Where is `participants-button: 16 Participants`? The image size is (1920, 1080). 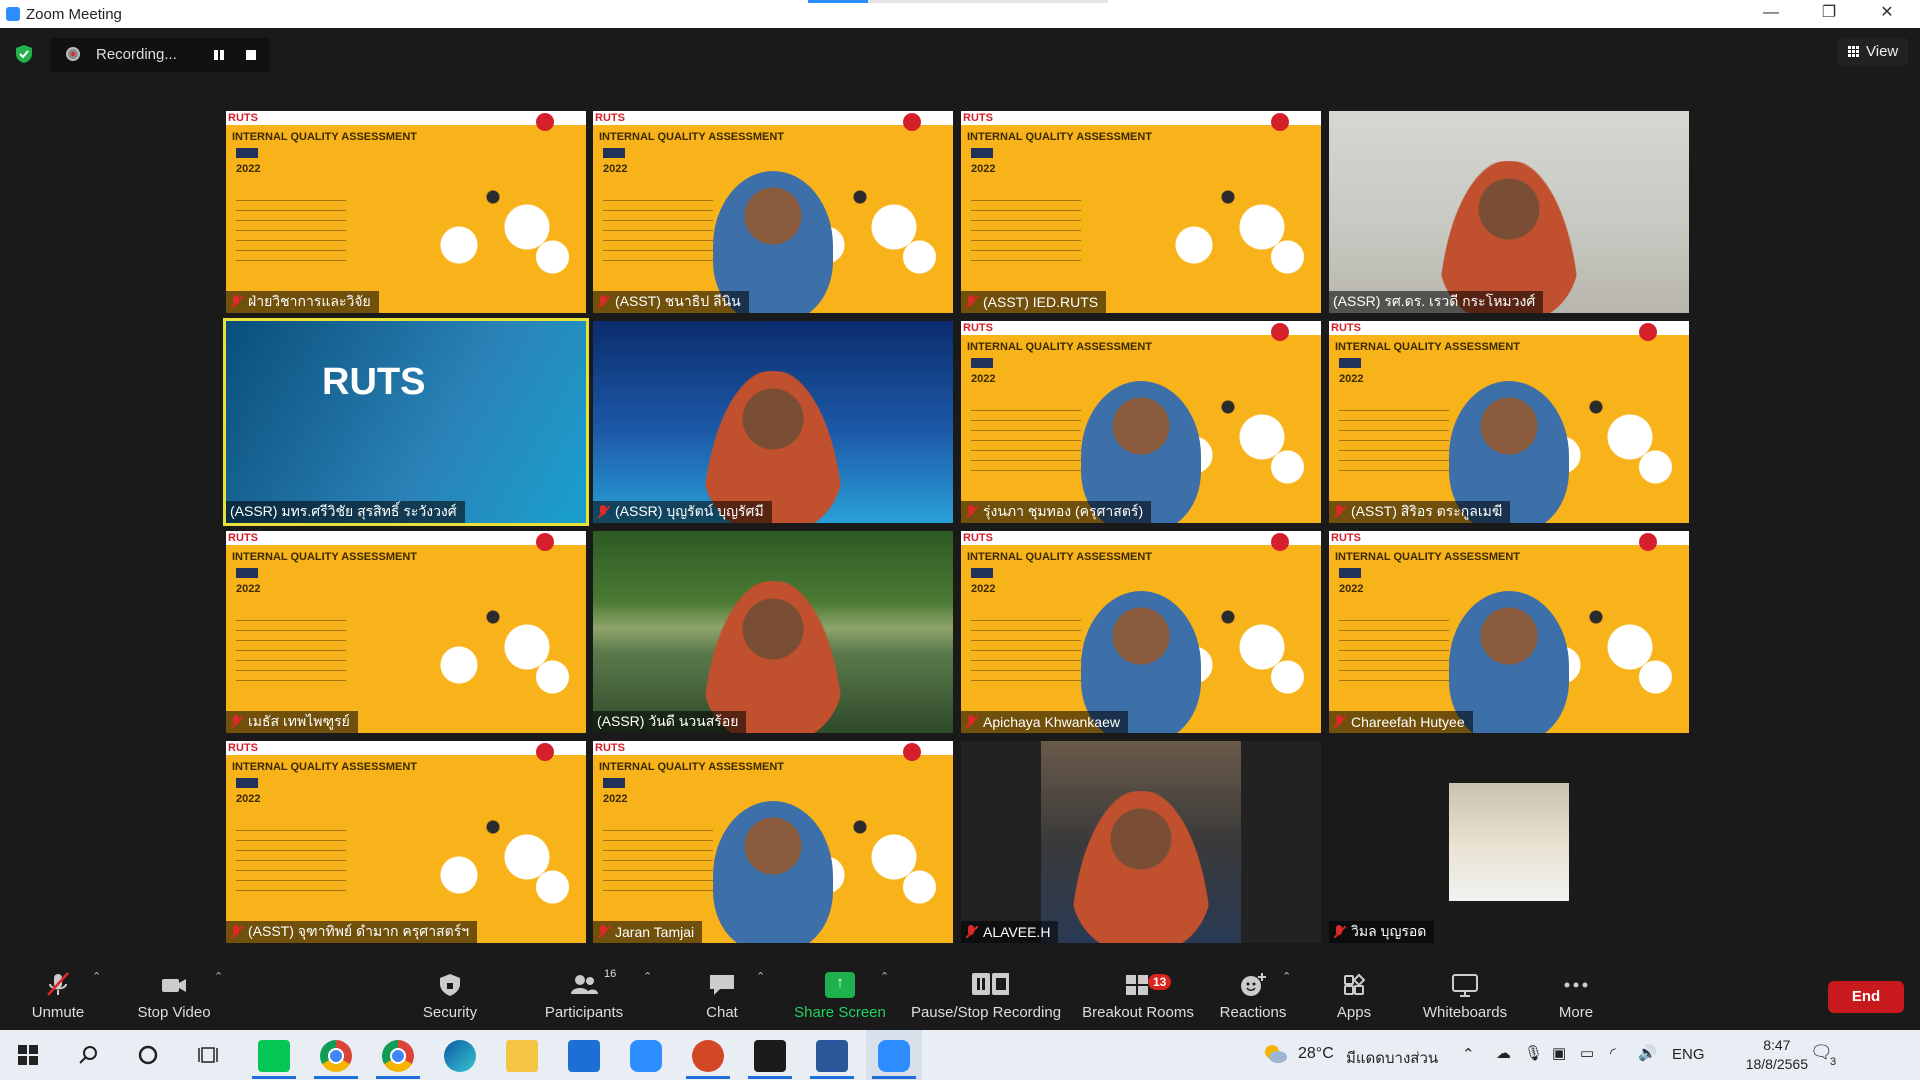 participants-button: 16 Participants is located at coordinates (584, 994).